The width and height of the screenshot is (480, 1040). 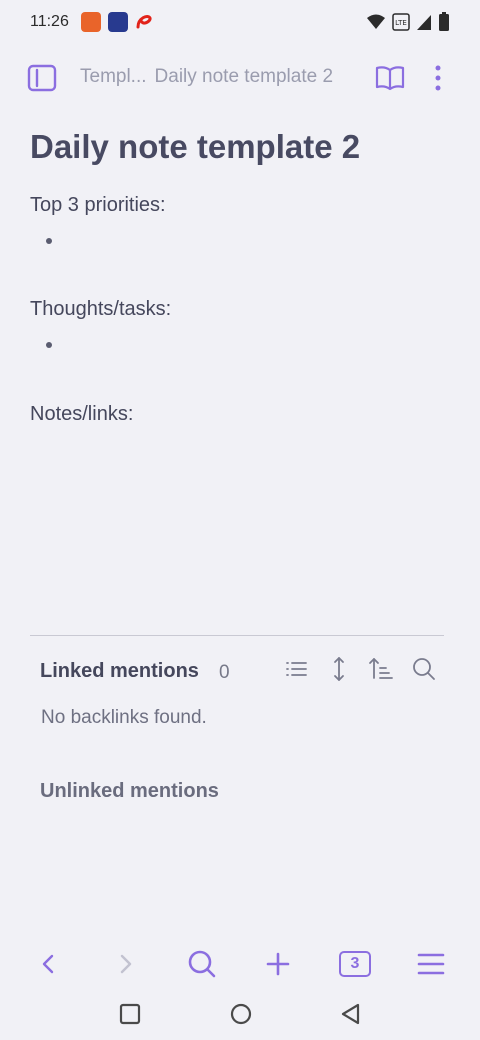 I want to click on section-heading-notes: Notes/links:, so click(x=81, y=414).